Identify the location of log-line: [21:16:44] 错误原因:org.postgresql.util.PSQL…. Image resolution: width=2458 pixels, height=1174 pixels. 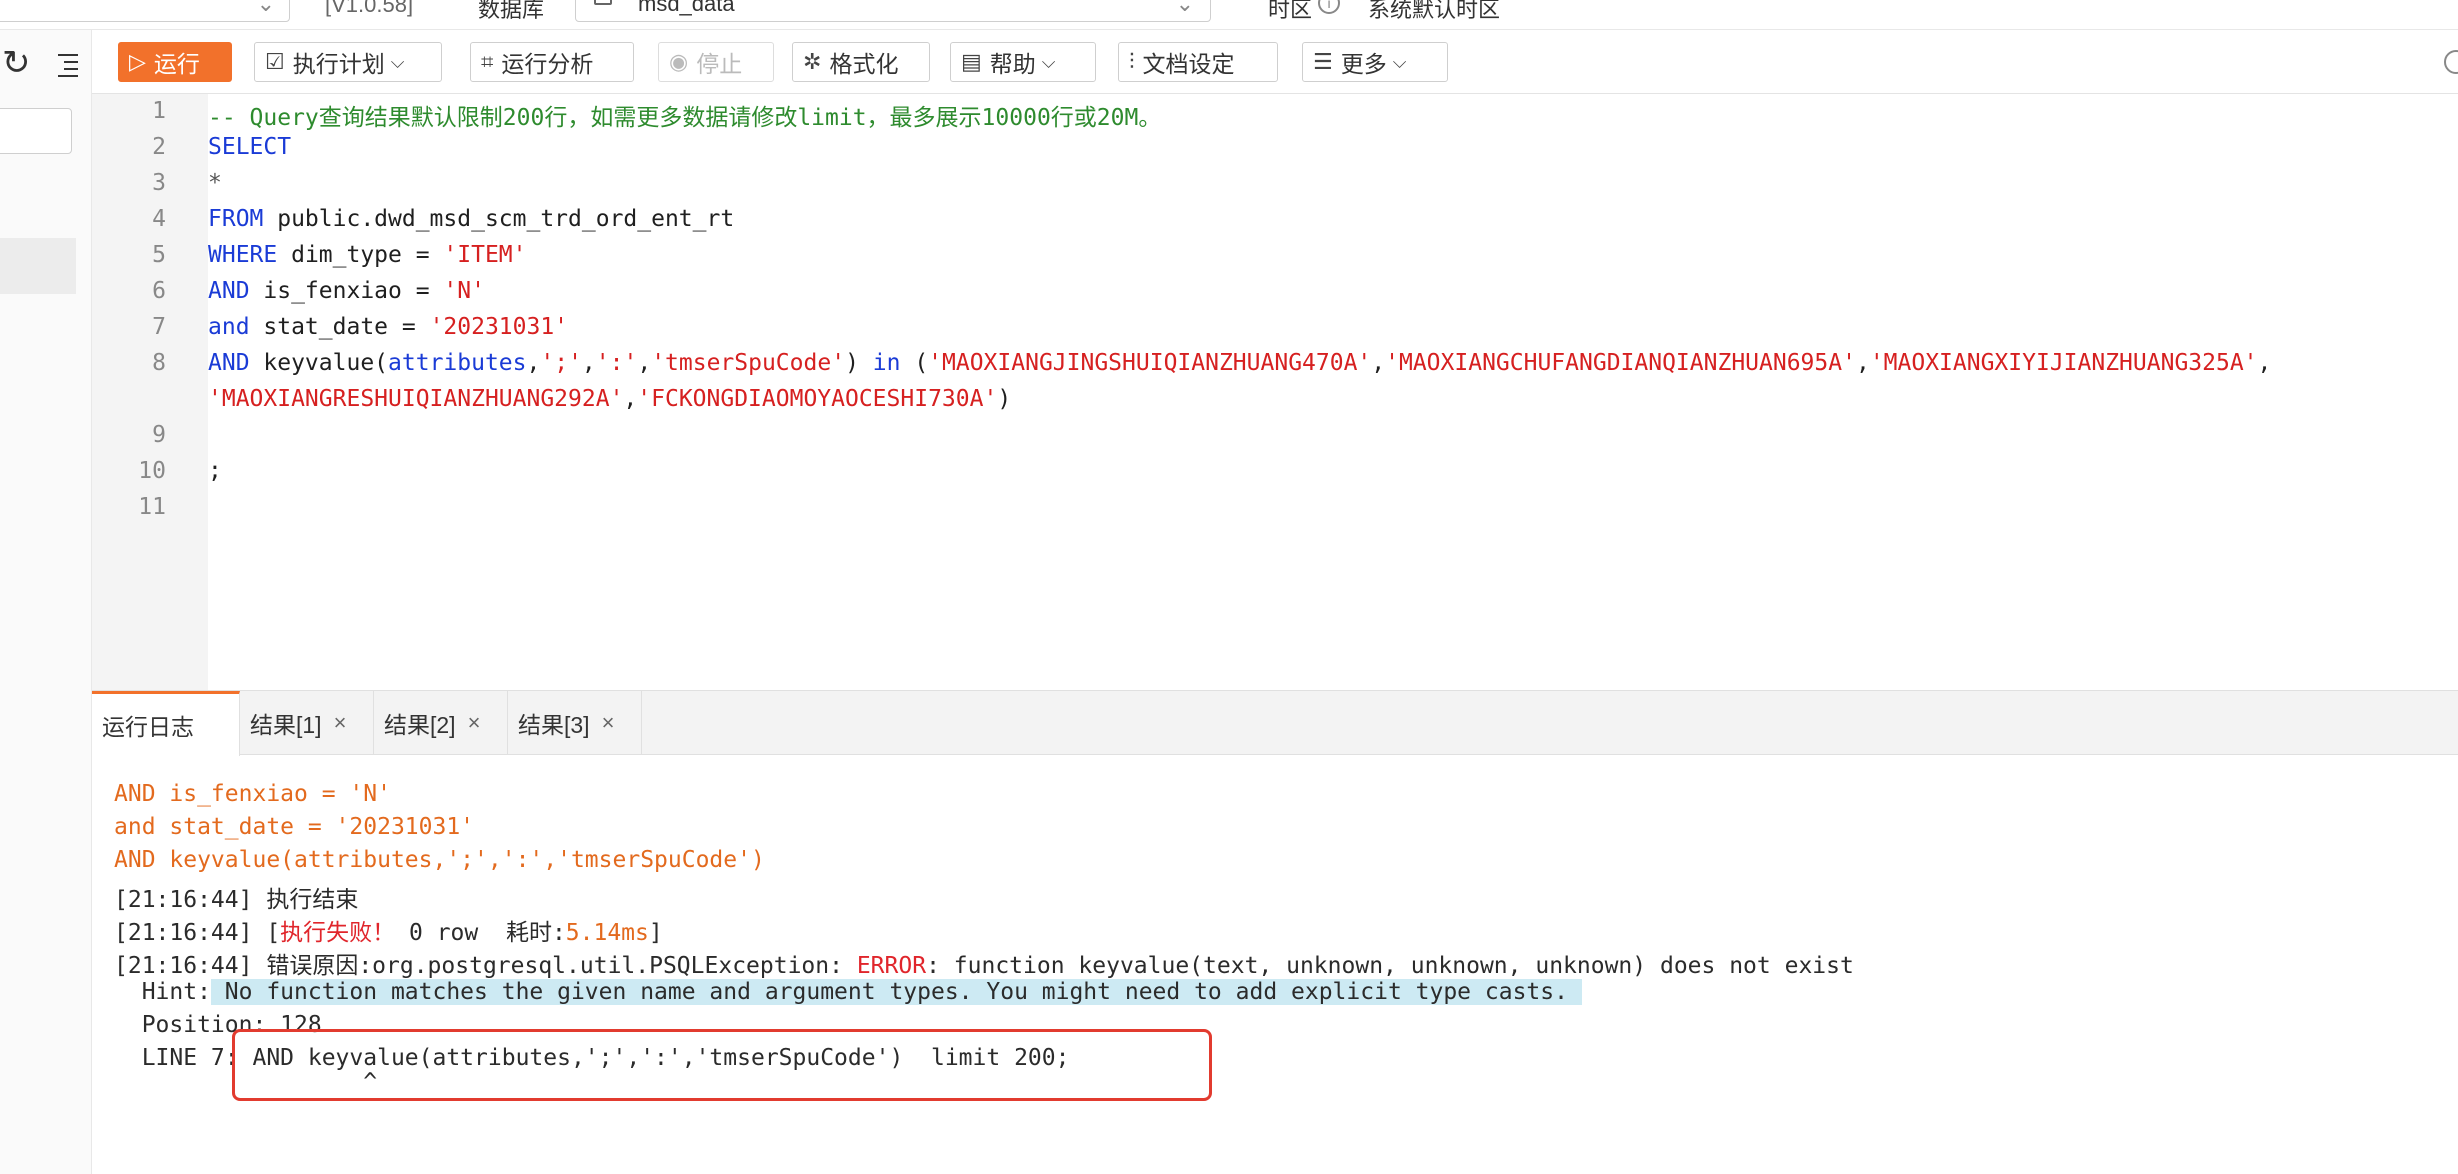
(984, 963).